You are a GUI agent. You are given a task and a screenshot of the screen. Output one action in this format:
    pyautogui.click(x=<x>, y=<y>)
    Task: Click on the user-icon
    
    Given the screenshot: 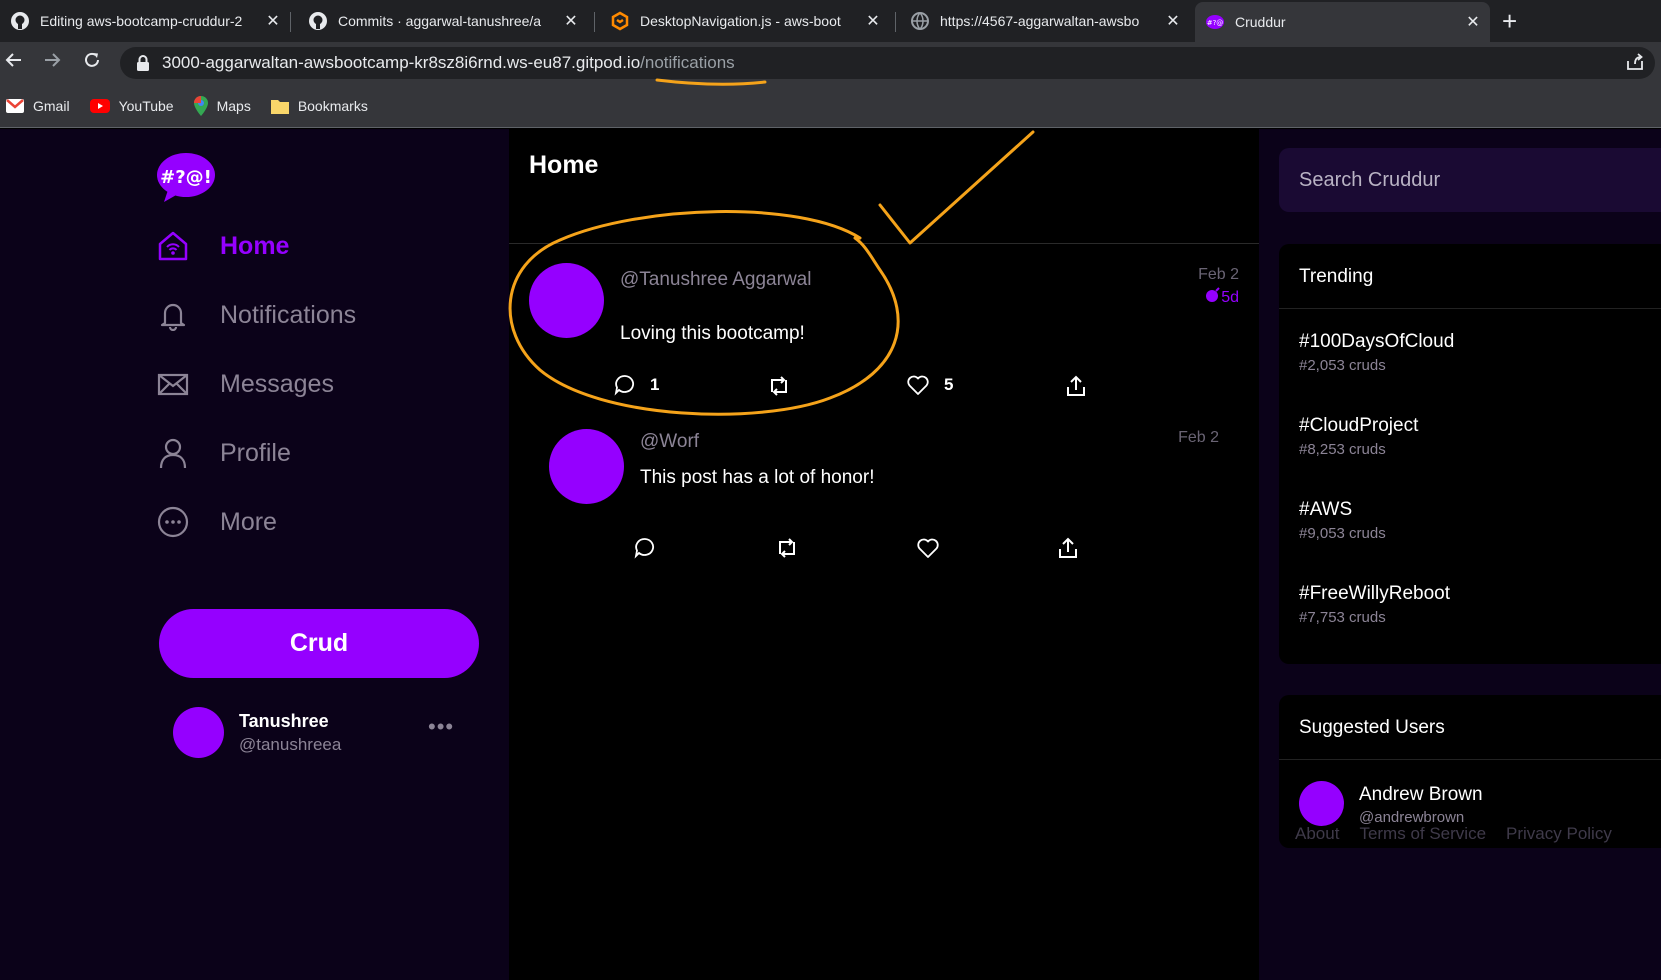 What is the action you would take?
    pyautogui.click(x=173, y=453)
    